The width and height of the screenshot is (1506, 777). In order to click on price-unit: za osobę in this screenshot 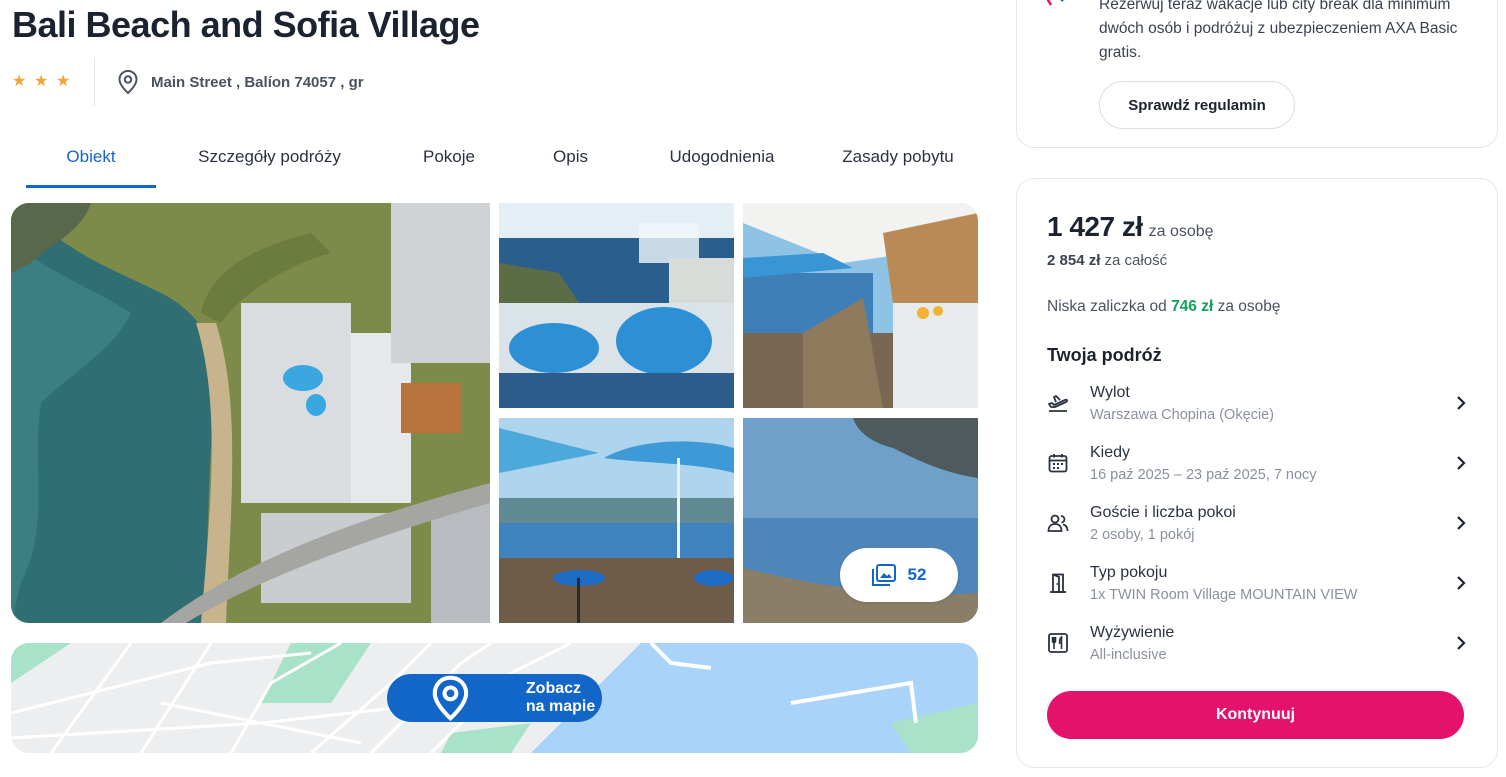, I will do `click(1181, 231)`.